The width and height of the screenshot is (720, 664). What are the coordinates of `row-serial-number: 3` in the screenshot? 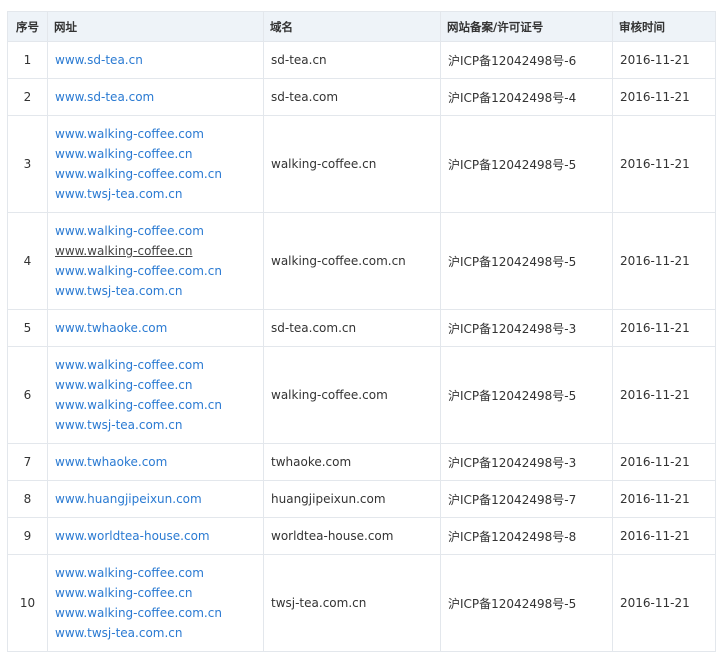 It's located at (27, 164).